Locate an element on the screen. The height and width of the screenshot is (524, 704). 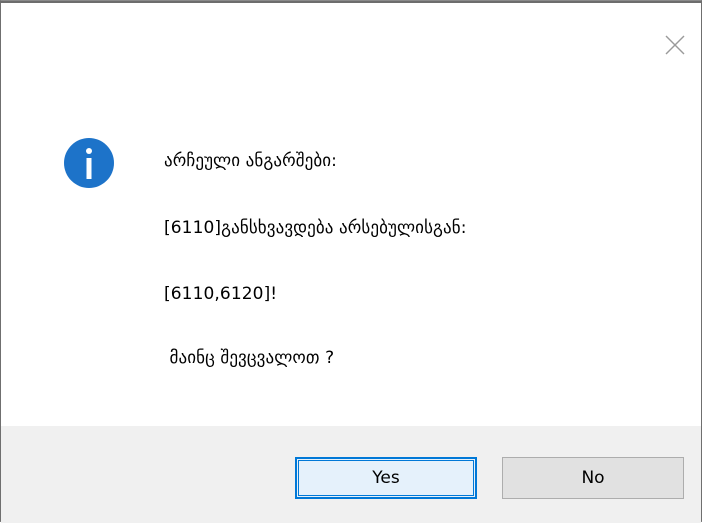
close-icon is located at coordinates (675, 45).